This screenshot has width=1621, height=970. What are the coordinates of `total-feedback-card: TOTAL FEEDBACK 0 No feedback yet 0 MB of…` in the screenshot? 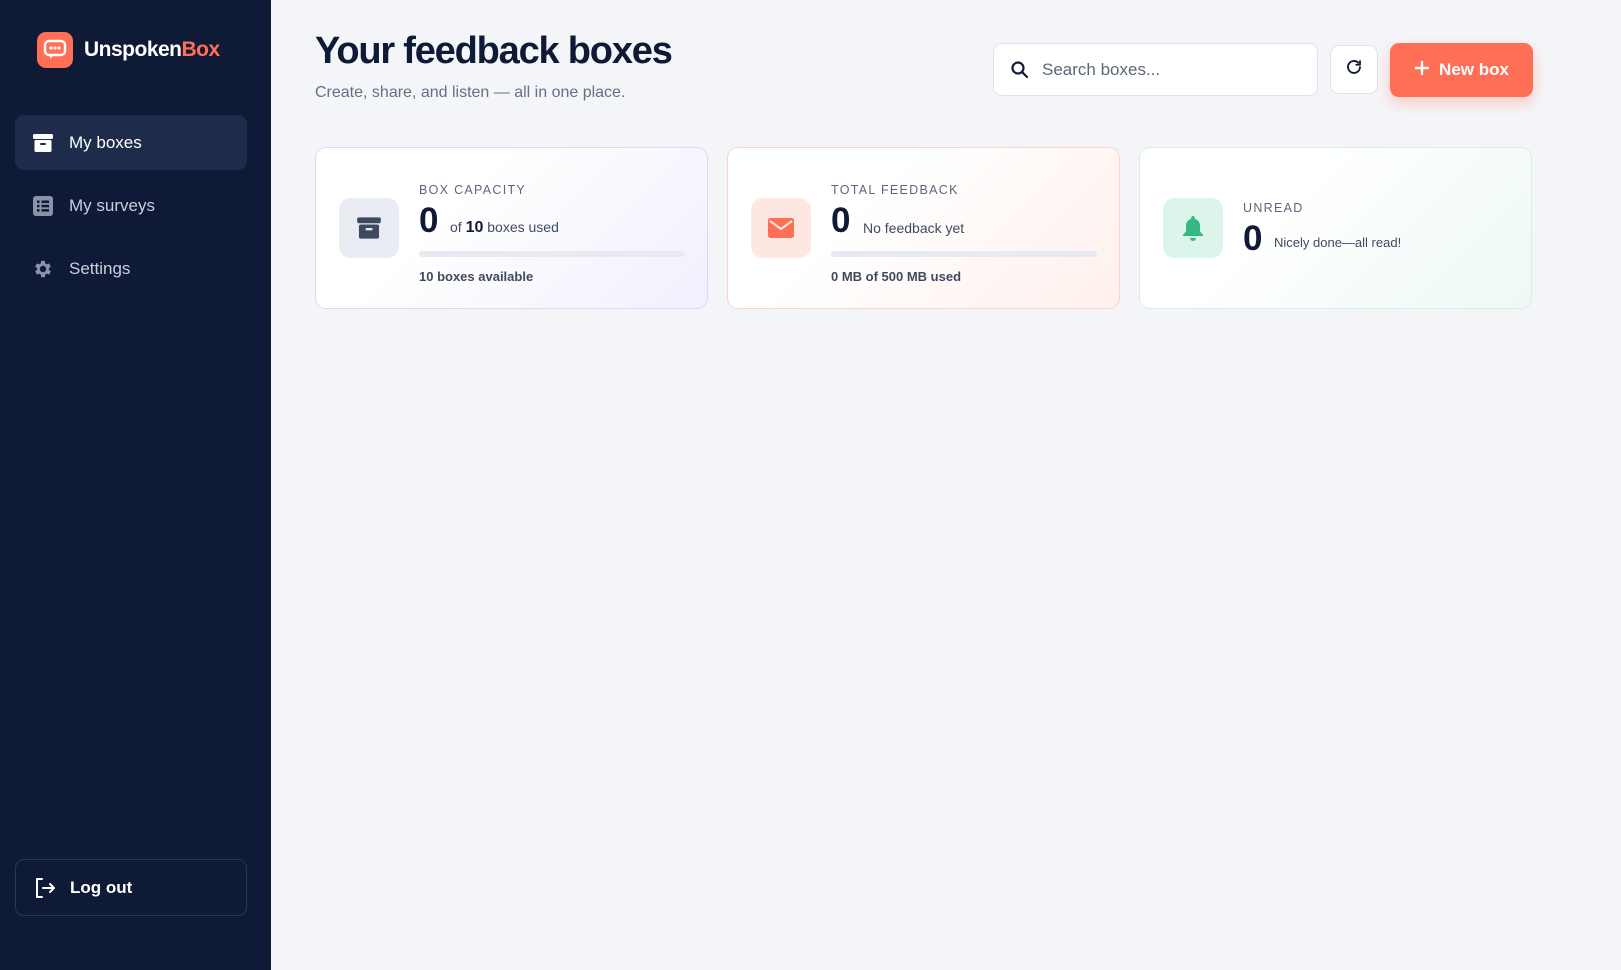 It's located at (923, 228).